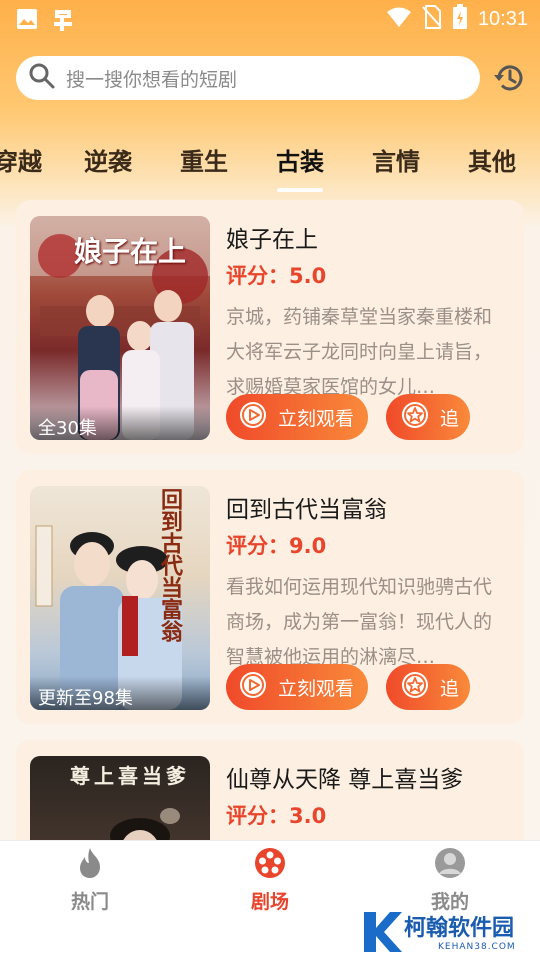 This screenshot has width=540, height=960. Describe the element at coordinates (345, 780) in the screenshot. I see `drama-title: 仙尊从天降 尊上喜当爹` at that location.